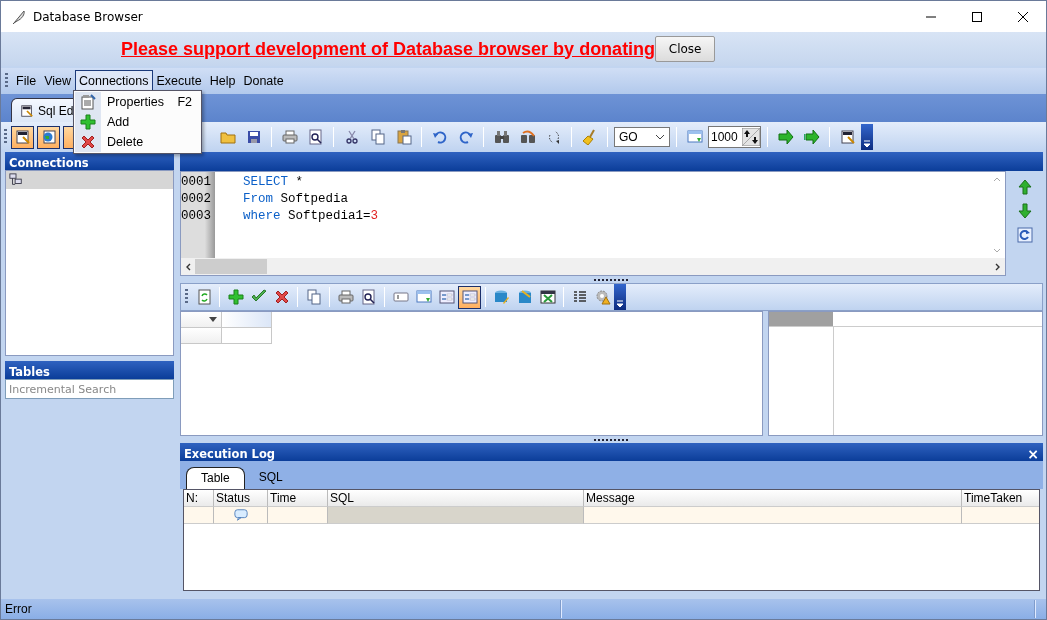 The width and height of the screenshot is (1047, 620). I want to click on column-header: TimeTaken, so click(1000, 498).